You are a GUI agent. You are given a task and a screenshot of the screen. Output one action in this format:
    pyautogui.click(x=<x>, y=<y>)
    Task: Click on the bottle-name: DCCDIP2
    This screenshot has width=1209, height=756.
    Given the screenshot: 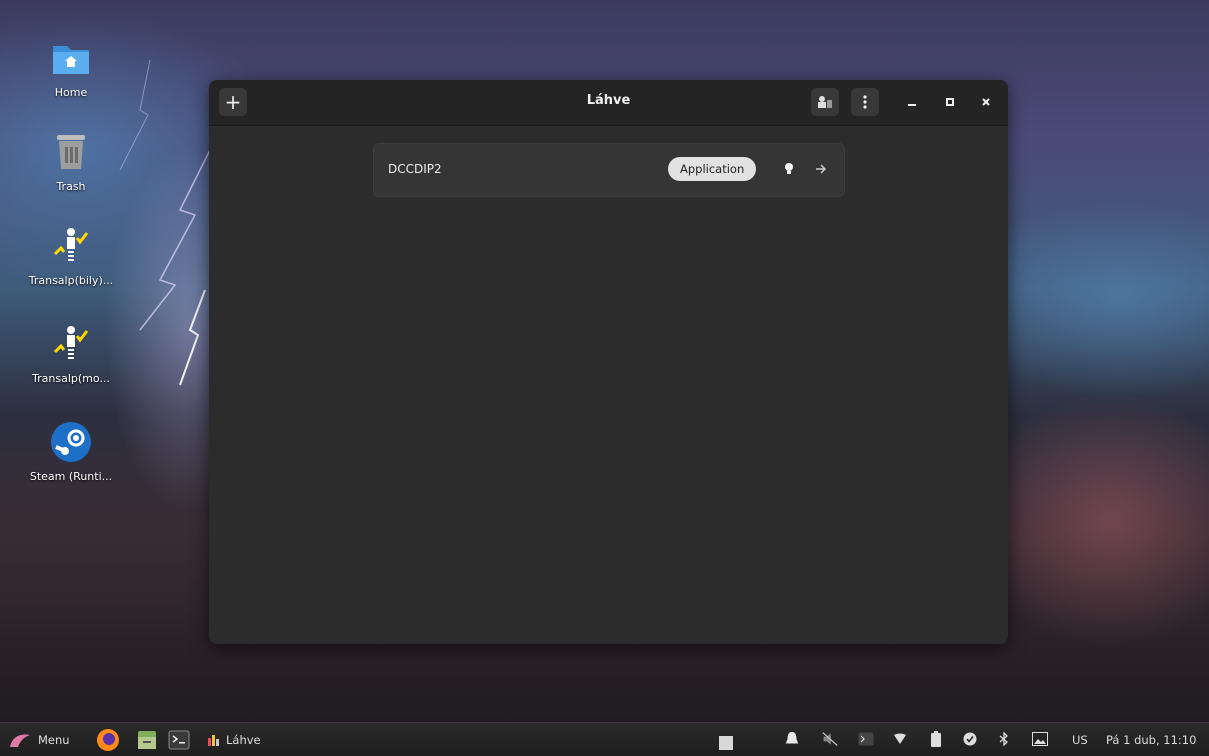 What is the action you would take?
    pyautogui.click(x=415, y=169)
    